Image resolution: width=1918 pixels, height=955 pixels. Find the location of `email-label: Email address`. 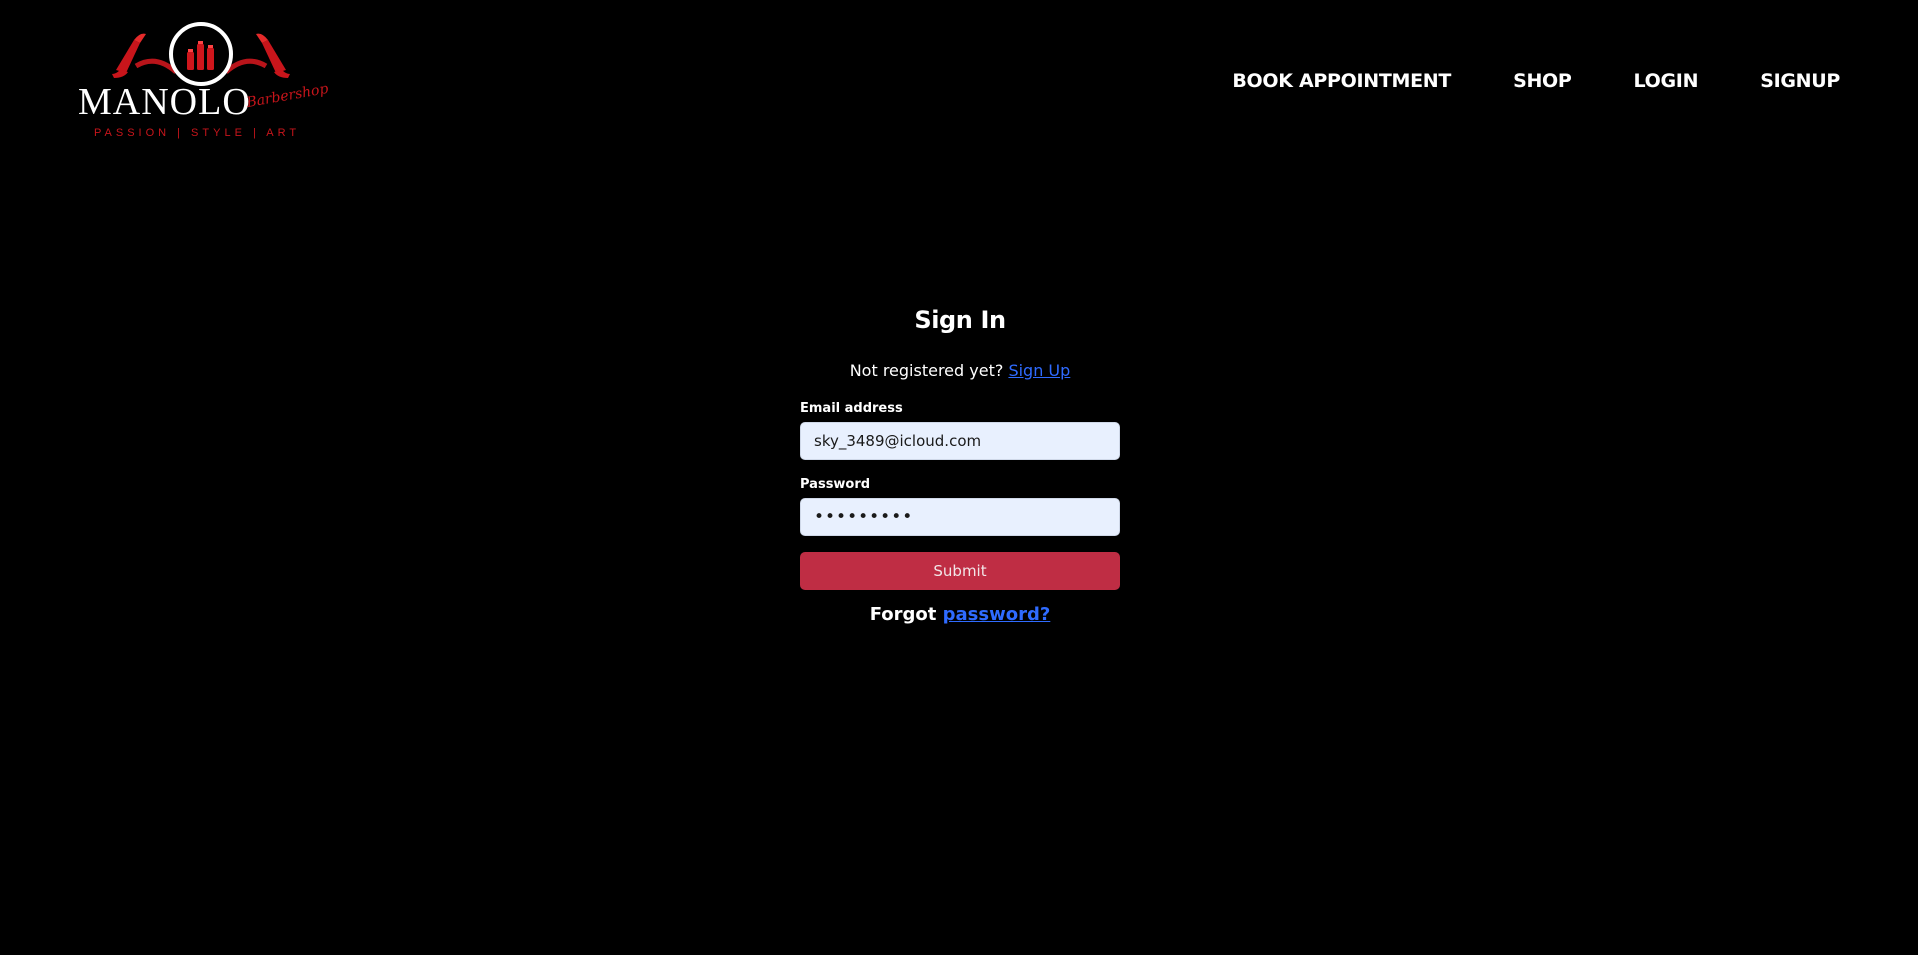

email-label: Email address is located at coordinates (851, 408).